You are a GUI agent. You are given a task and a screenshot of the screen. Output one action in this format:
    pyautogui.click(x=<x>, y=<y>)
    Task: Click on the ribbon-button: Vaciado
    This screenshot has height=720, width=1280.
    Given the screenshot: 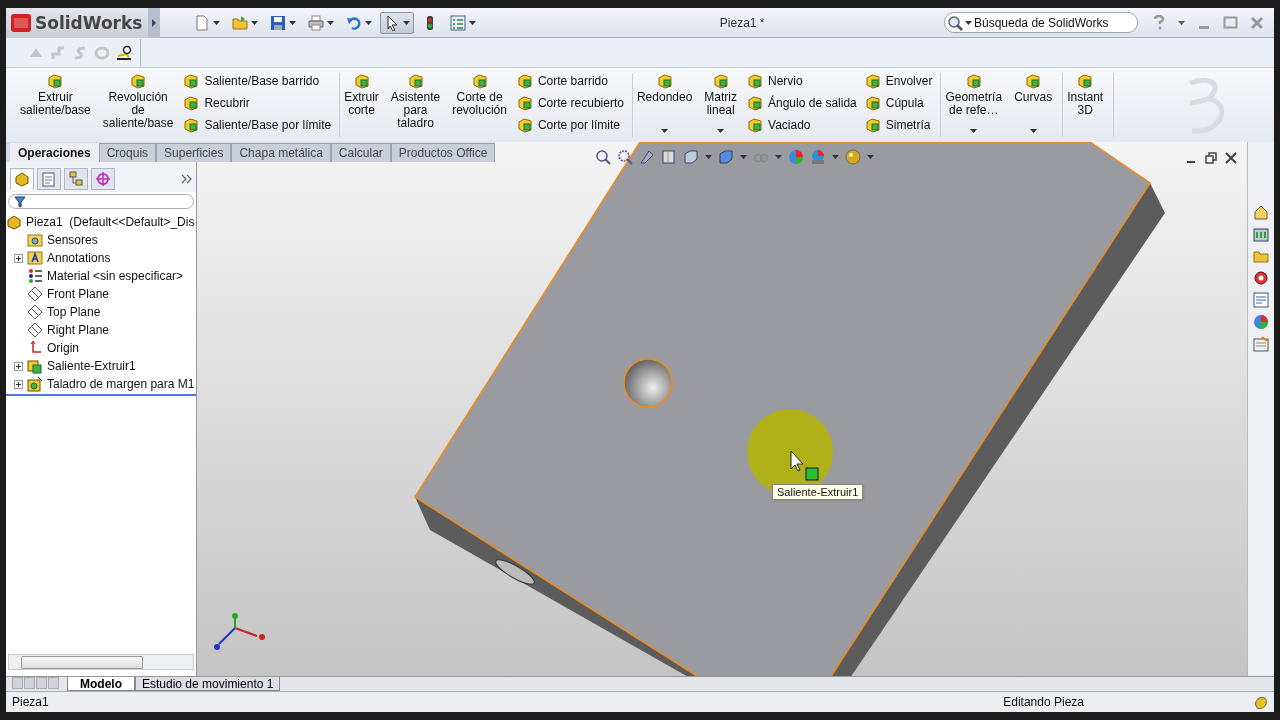 What is the action you would take?
    pyautogui.click(x=802, y=125)
    